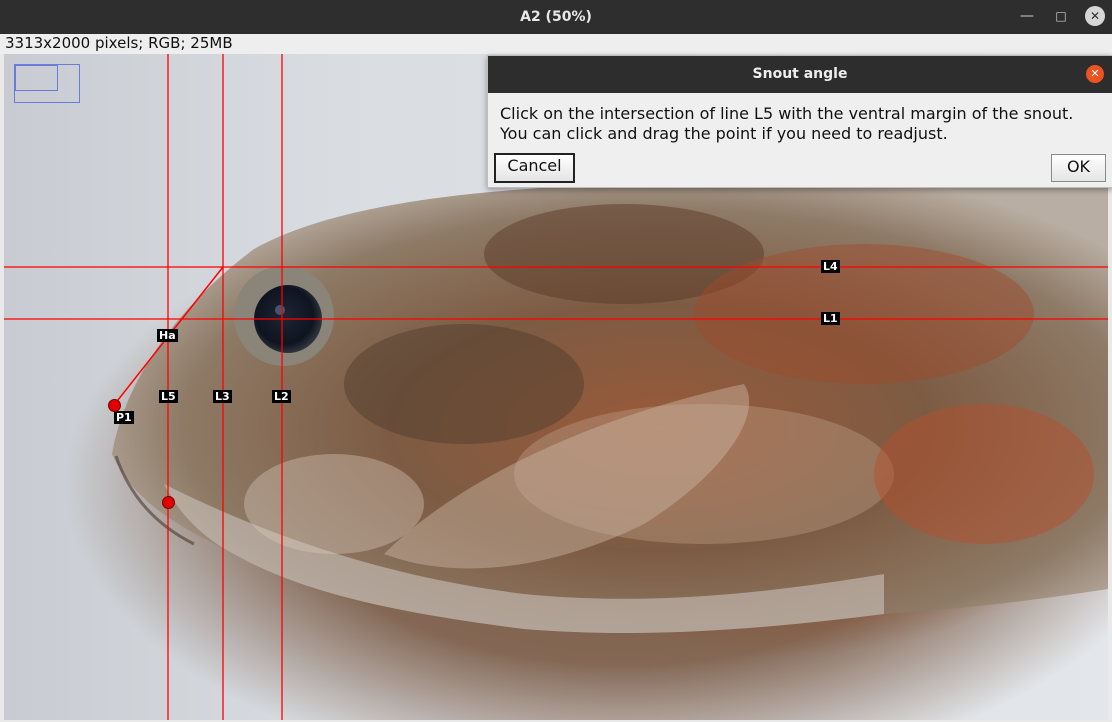  I want to click on label-l4: L4, so click(830, 266).